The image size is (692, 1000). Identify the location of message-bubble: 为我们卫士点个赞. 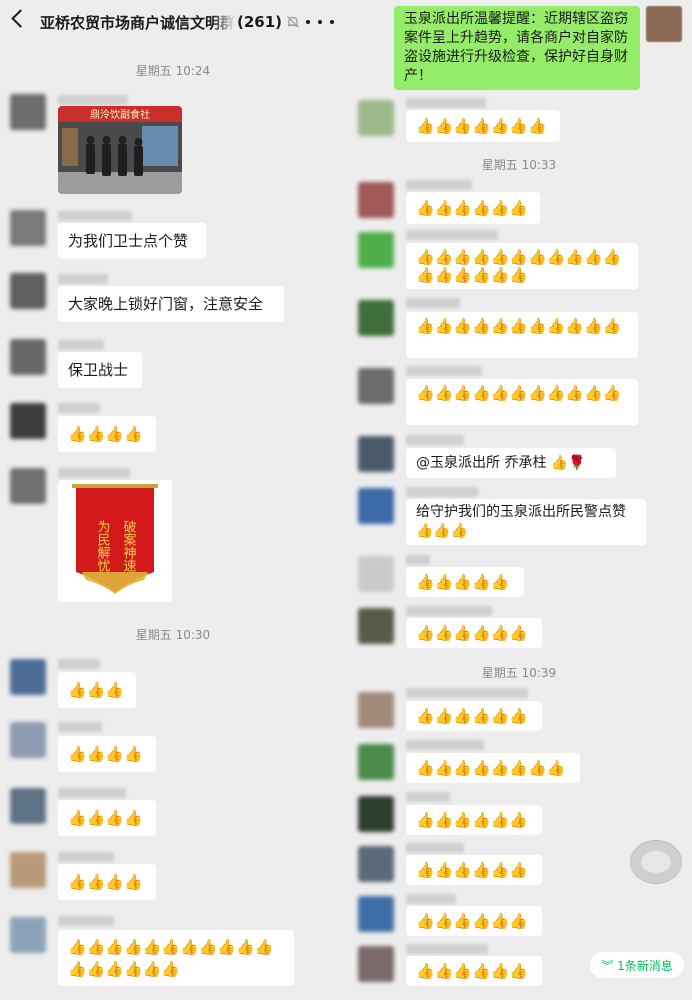
(132, 241).